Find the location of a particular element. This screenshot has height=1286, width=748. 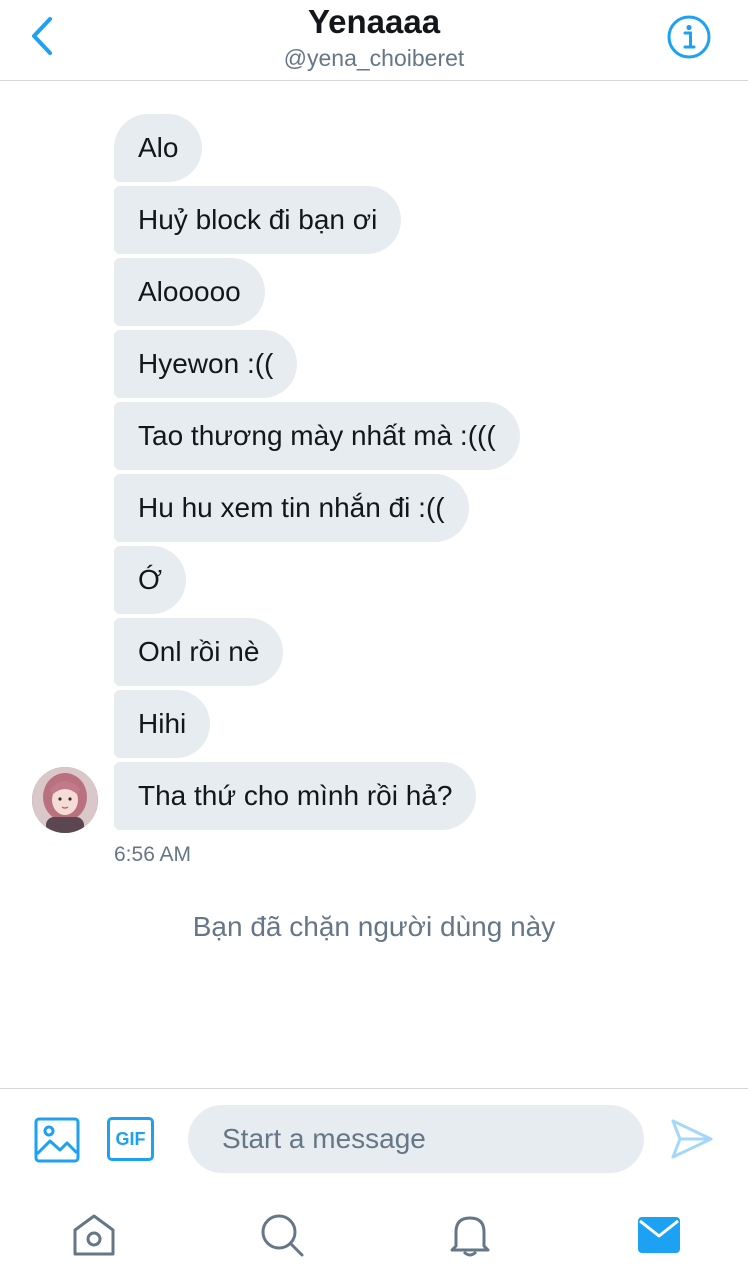

search-icon is located at coordinates (282, 1235).